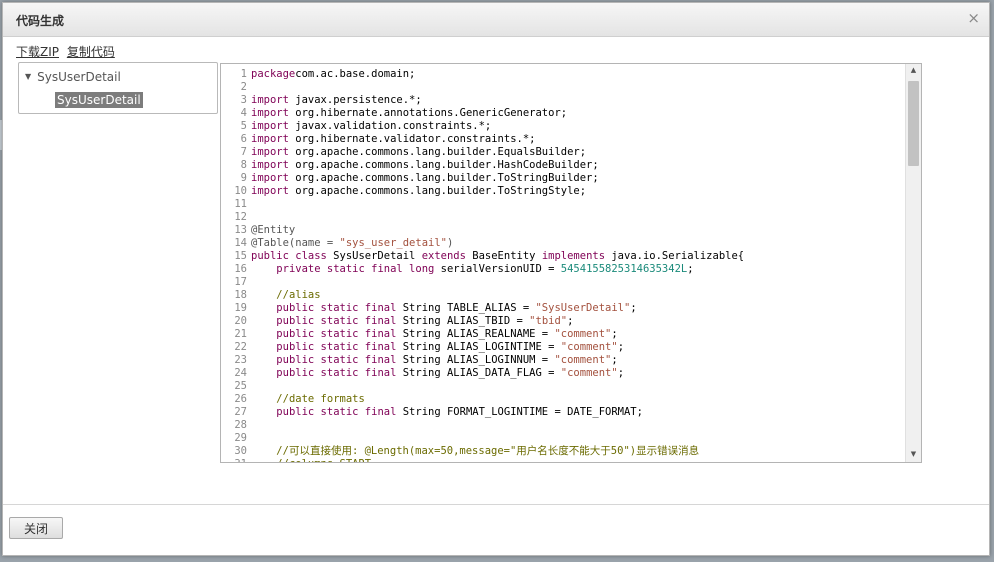  I want to click on tree-node-root-label: SysUserDetail, so click(79, 77).